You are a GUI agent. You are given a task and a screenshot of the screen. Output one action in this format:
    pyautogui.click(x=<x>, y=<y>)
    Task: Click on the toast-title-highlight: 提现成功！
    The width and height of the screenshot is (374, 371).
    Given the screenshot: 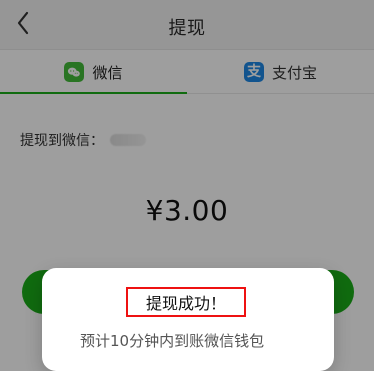 What is the action you would take?
    pyautogui.click(x=186, y=302)
    